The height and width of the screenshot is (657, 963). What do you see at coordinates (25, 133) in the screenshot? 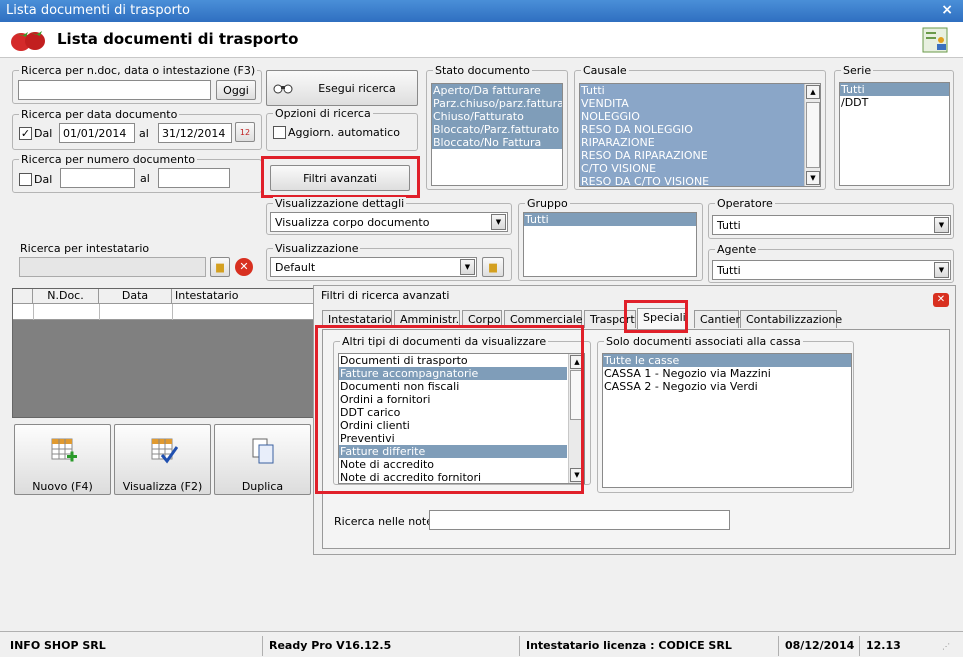
I see `search-date-checkbox: ✓` at bounding box center [25, 133].